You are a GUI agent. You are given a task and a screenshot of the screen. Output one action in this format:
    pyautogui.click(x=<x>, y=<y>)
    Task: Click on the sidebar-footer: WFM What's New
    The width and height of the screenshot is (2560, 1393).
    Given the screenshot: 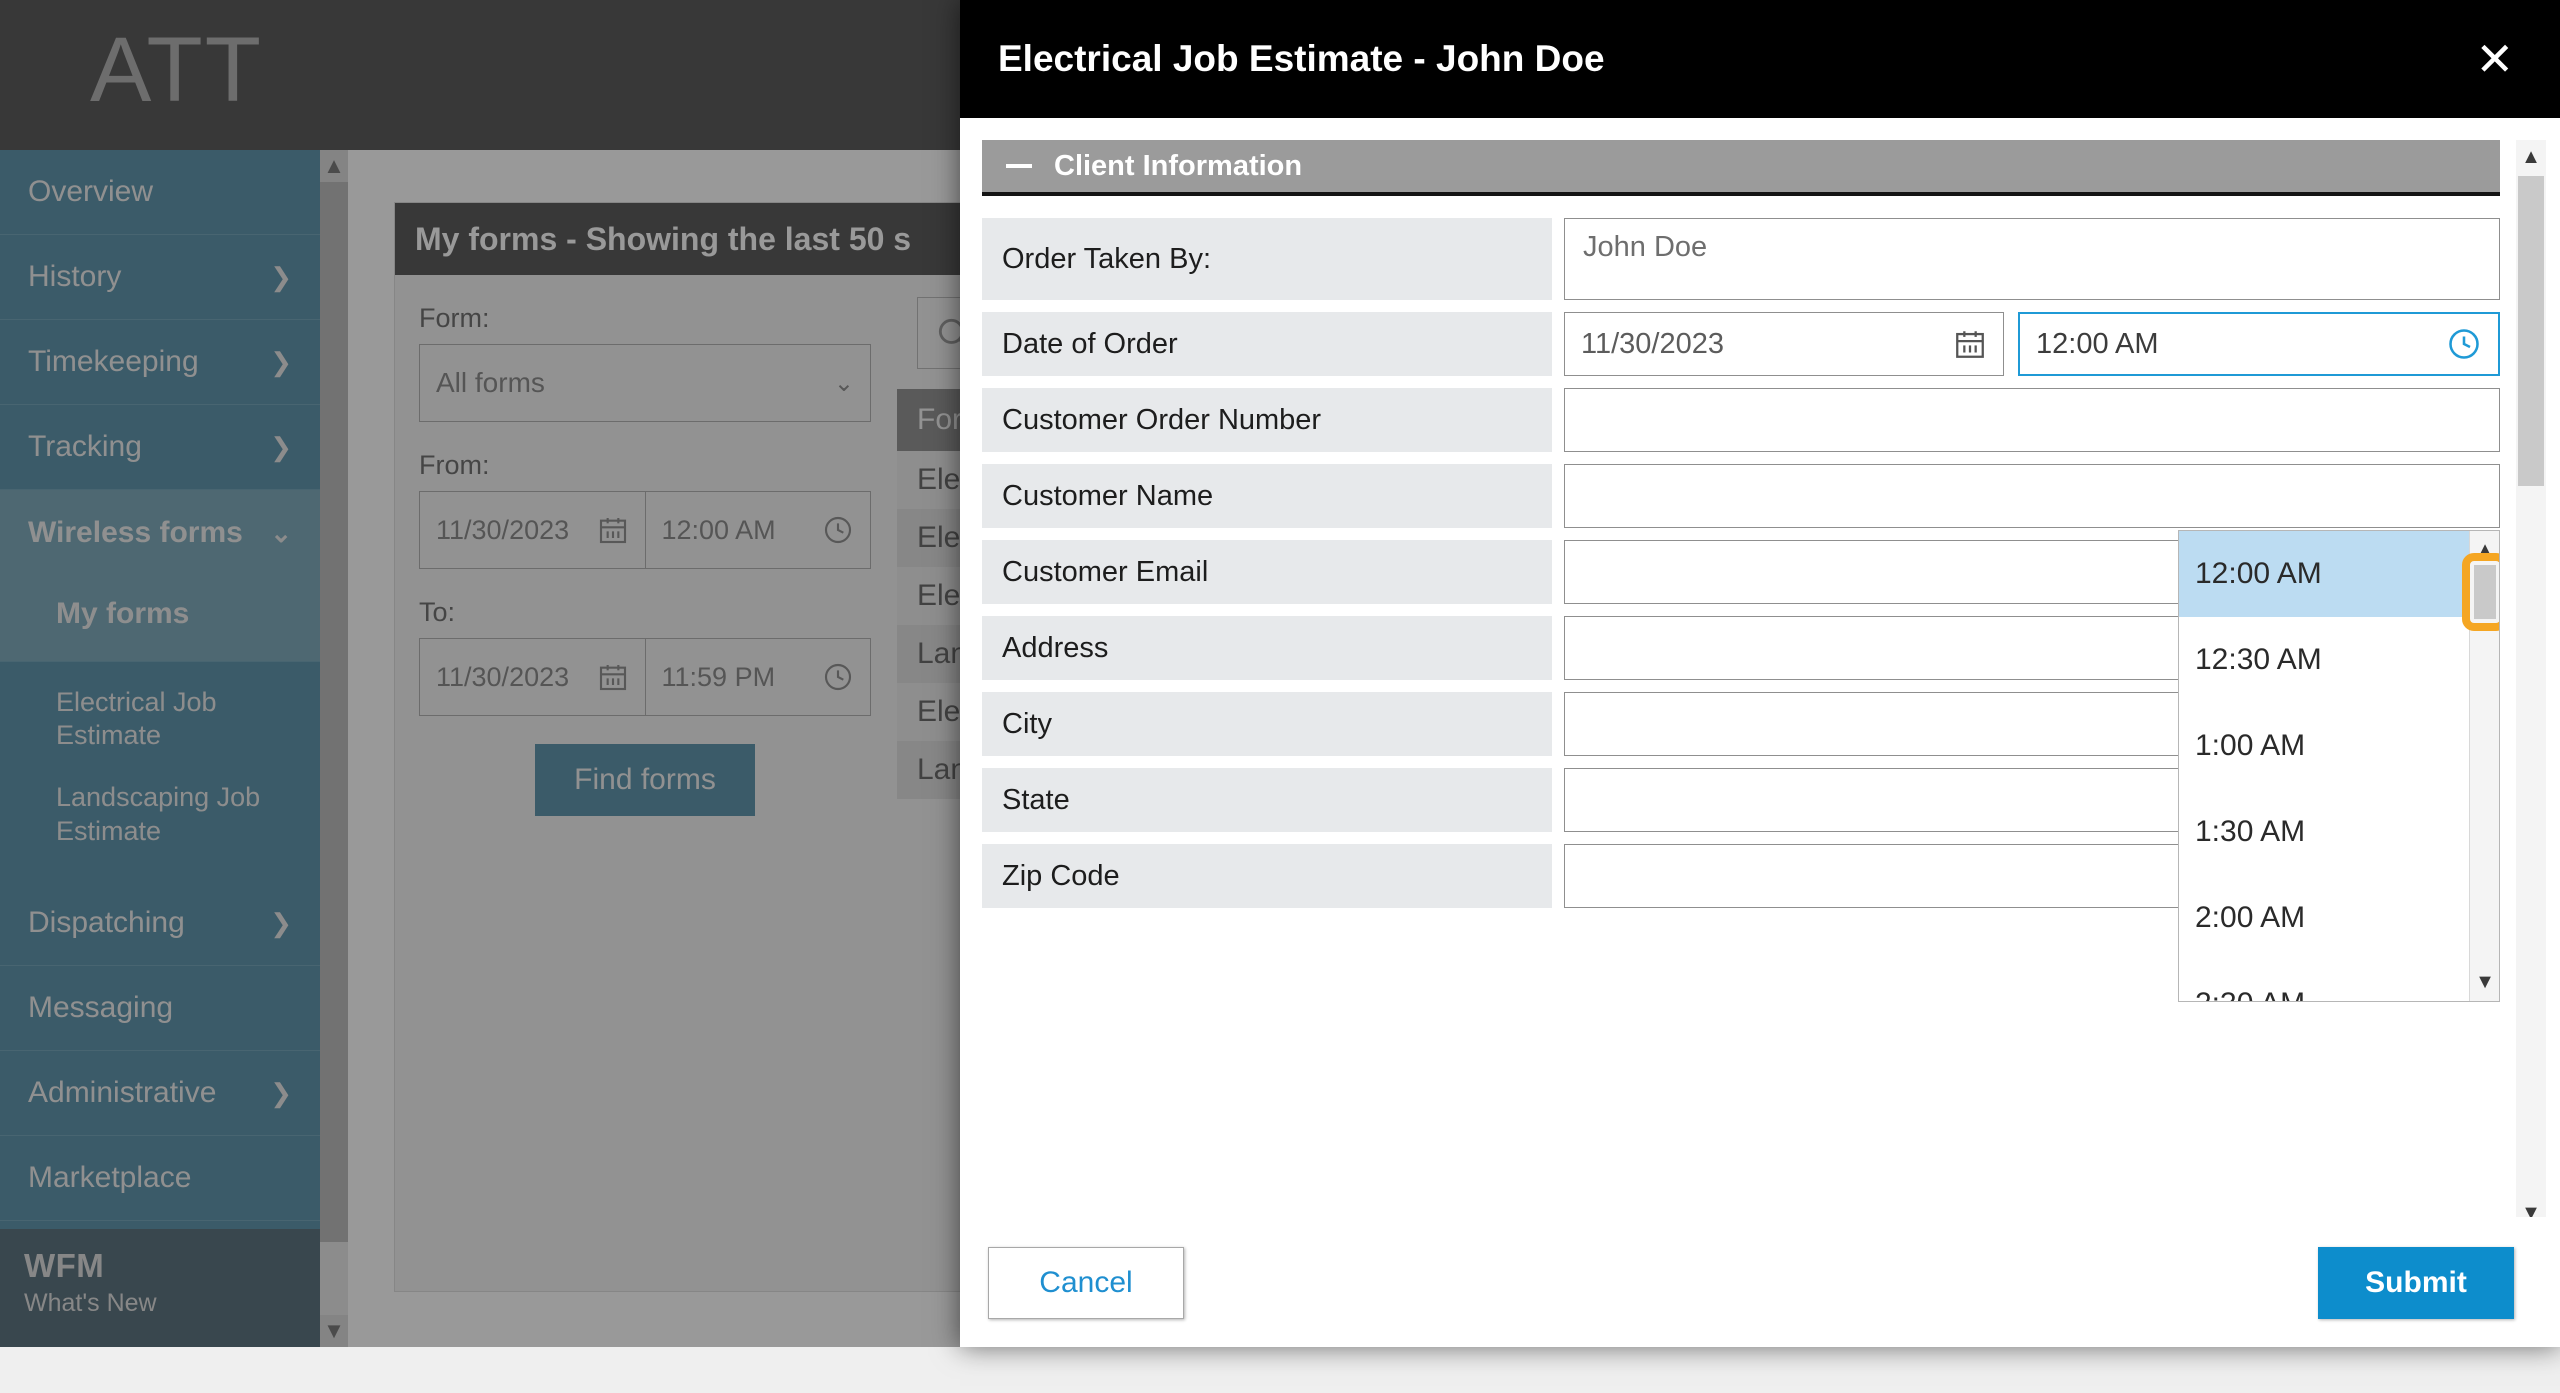 What is the action you would take?
    pyautogui.click(x=160, y=1288)
    